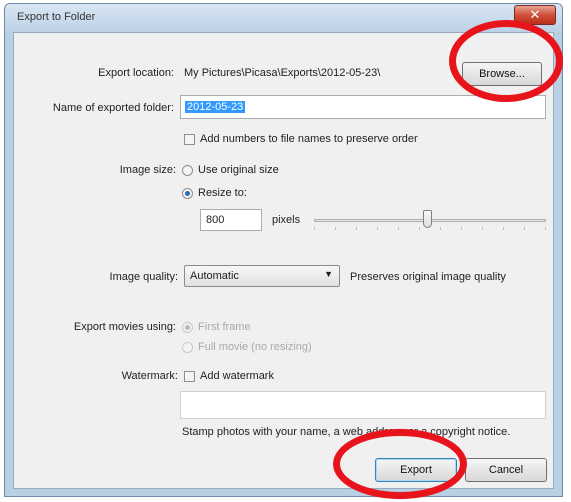 Image resolution: width=571 pixels, height=502 pixels. What do you see at coordinates (282, 73) in the screenshot?
I see `export-location-path: My Pictures\Picasa\Exports\2012-05-23\` at bounding box center [282, 73].